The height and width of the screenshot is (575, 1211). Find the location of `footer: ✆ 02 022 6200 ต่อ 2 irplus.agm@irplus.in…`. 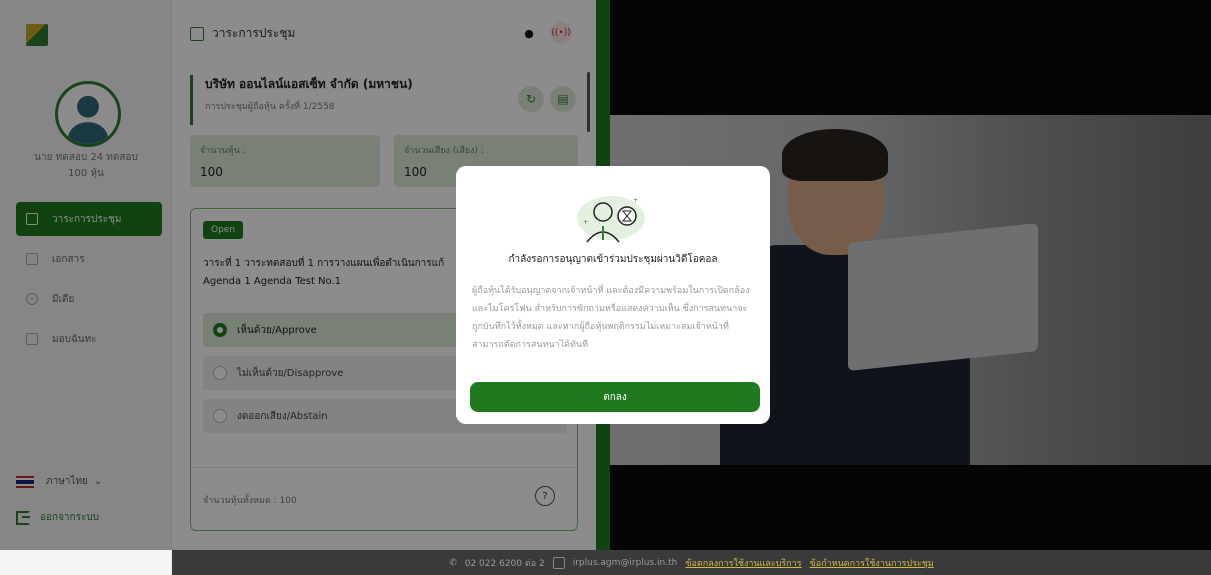

footer: ✆ 02 022 6200 ต่อ 2 irplus.agm@irplus.in… is located at coordinates (691, 562).